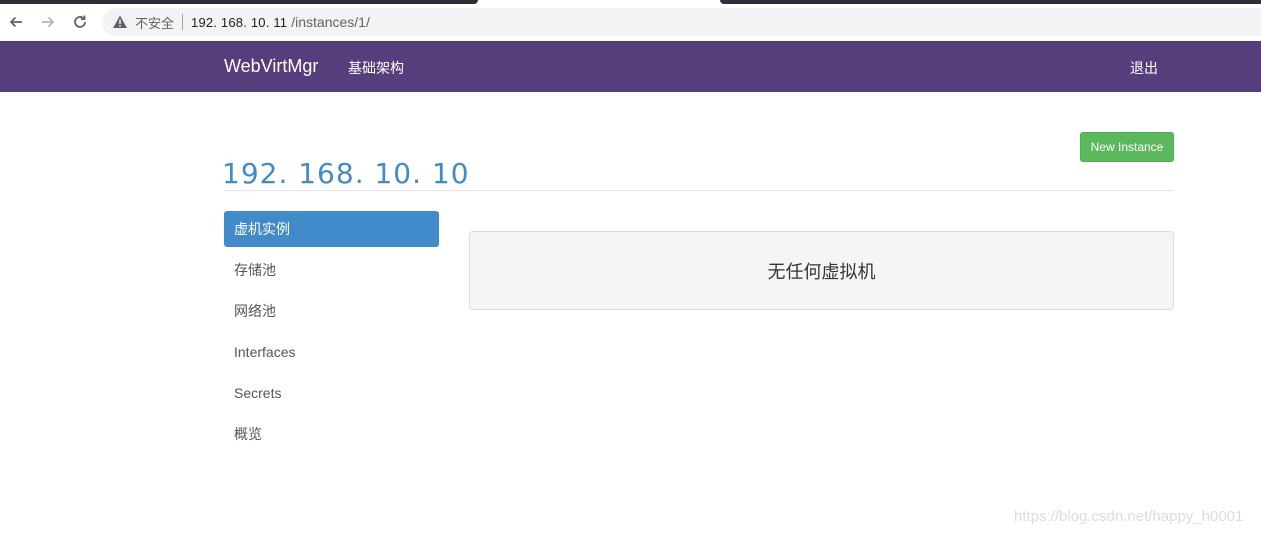 This screenshot has width=1261, height=534. Describe the element at coordinates (331, 270) in the screenshot. I see `sidebar-item-storage: 存储池` at that location.